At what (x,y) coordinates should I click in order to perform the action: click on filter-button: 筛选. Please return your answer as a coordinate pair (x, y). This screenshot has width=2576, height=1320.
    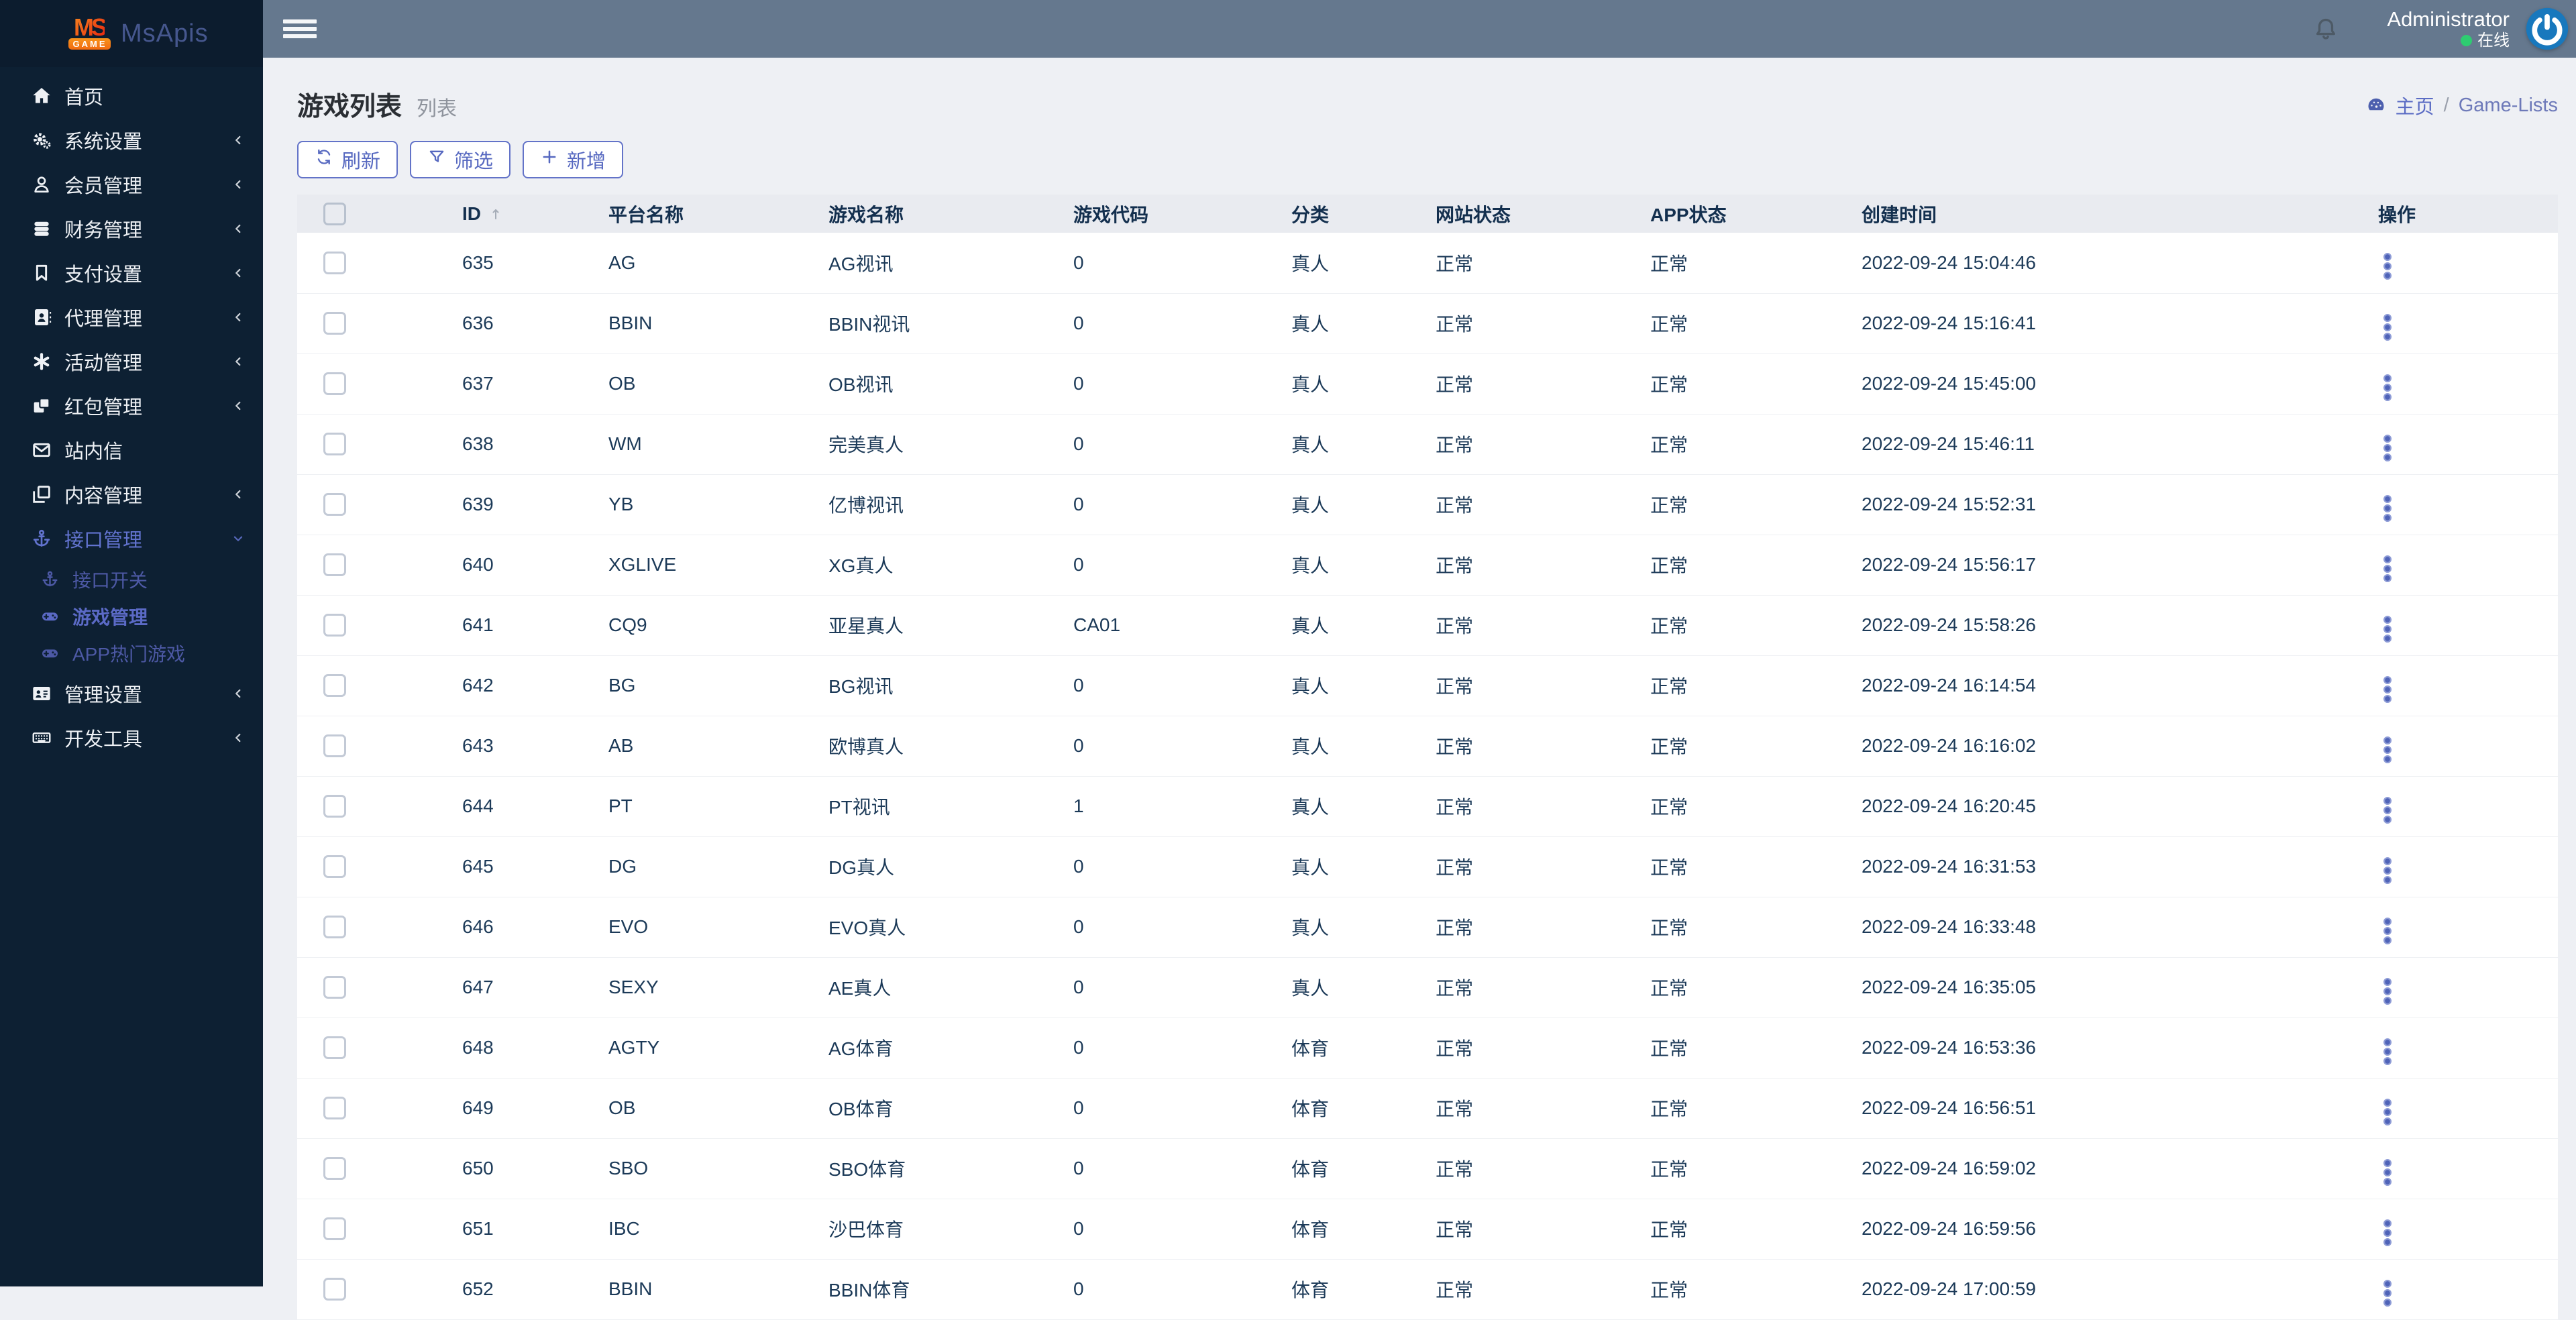
    Looking at the image, I should click on (460, 160).